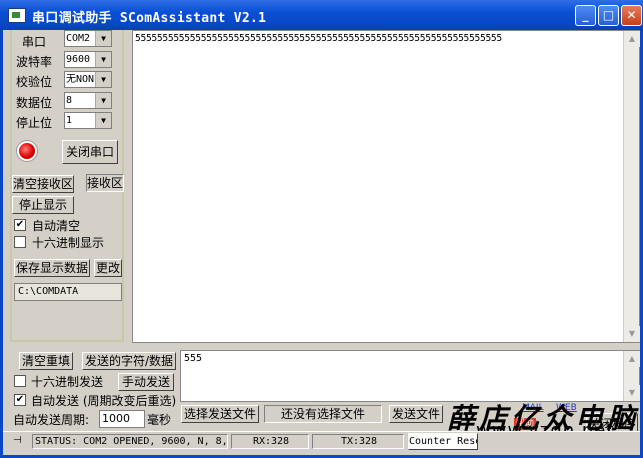 The width and height of the screenshot is (643, 458). I want to click on parity-label: 校验位, so click(34, 82).